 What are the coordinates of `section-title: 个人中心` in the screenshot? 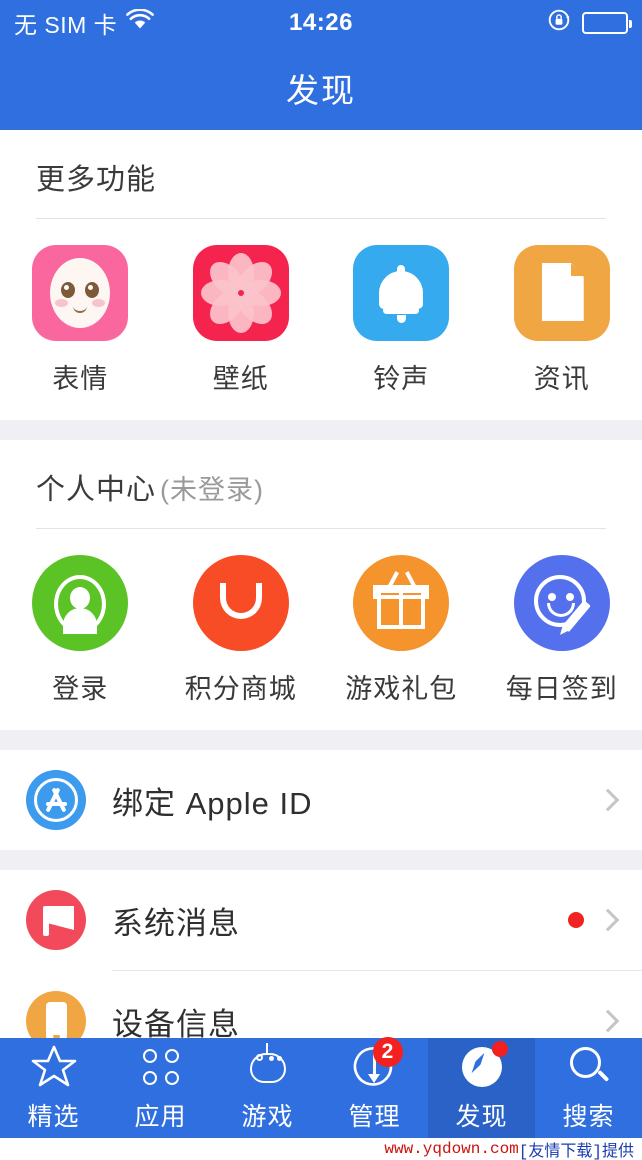 It's located at (96, 490).